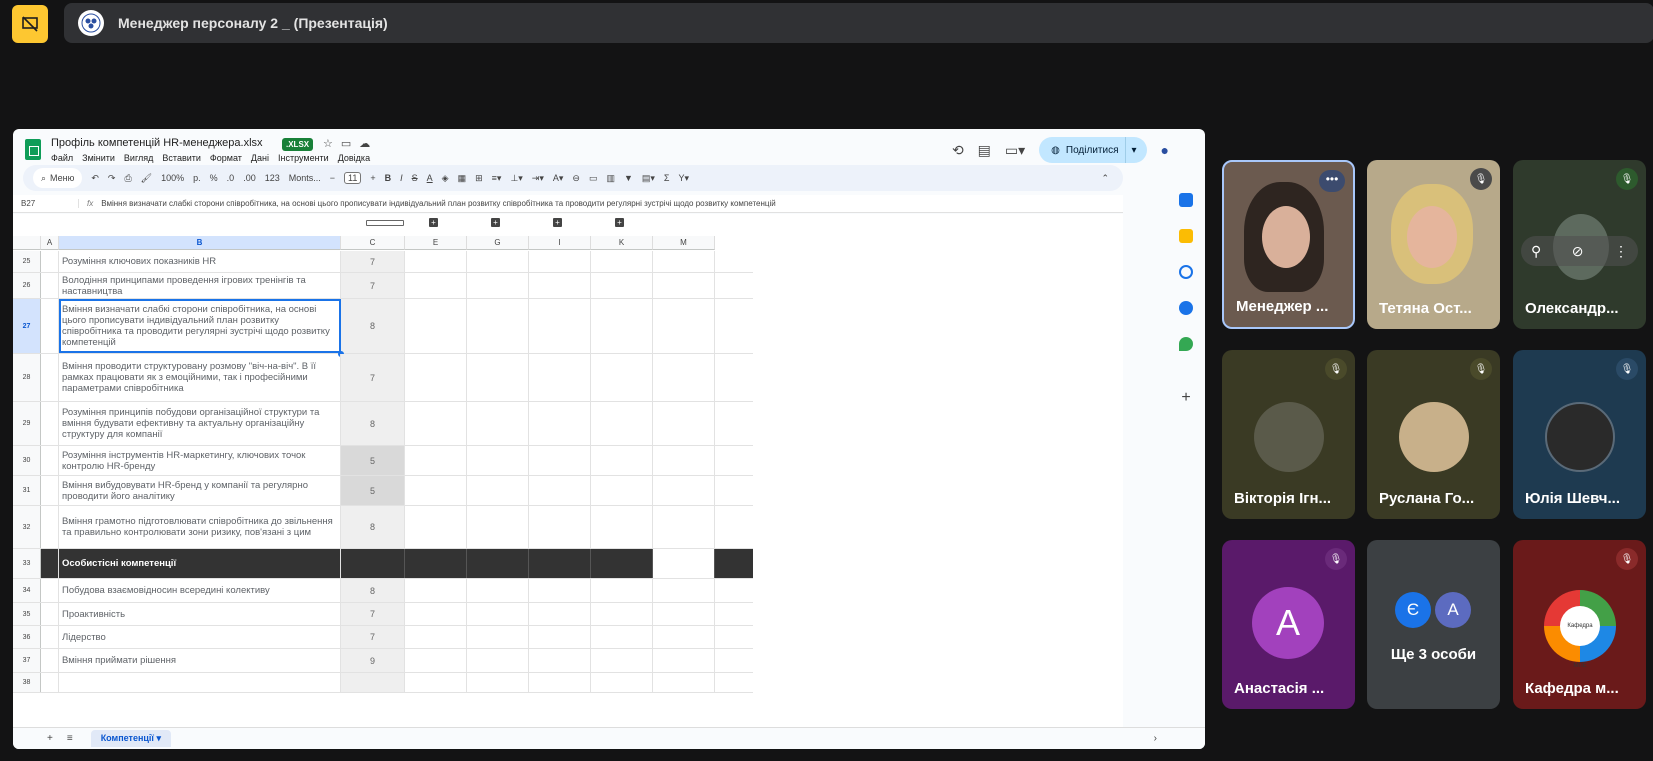  Describe the element at coordinates (497, 178) in the screenshot. I see `align-icon: ≡▾` at that location.